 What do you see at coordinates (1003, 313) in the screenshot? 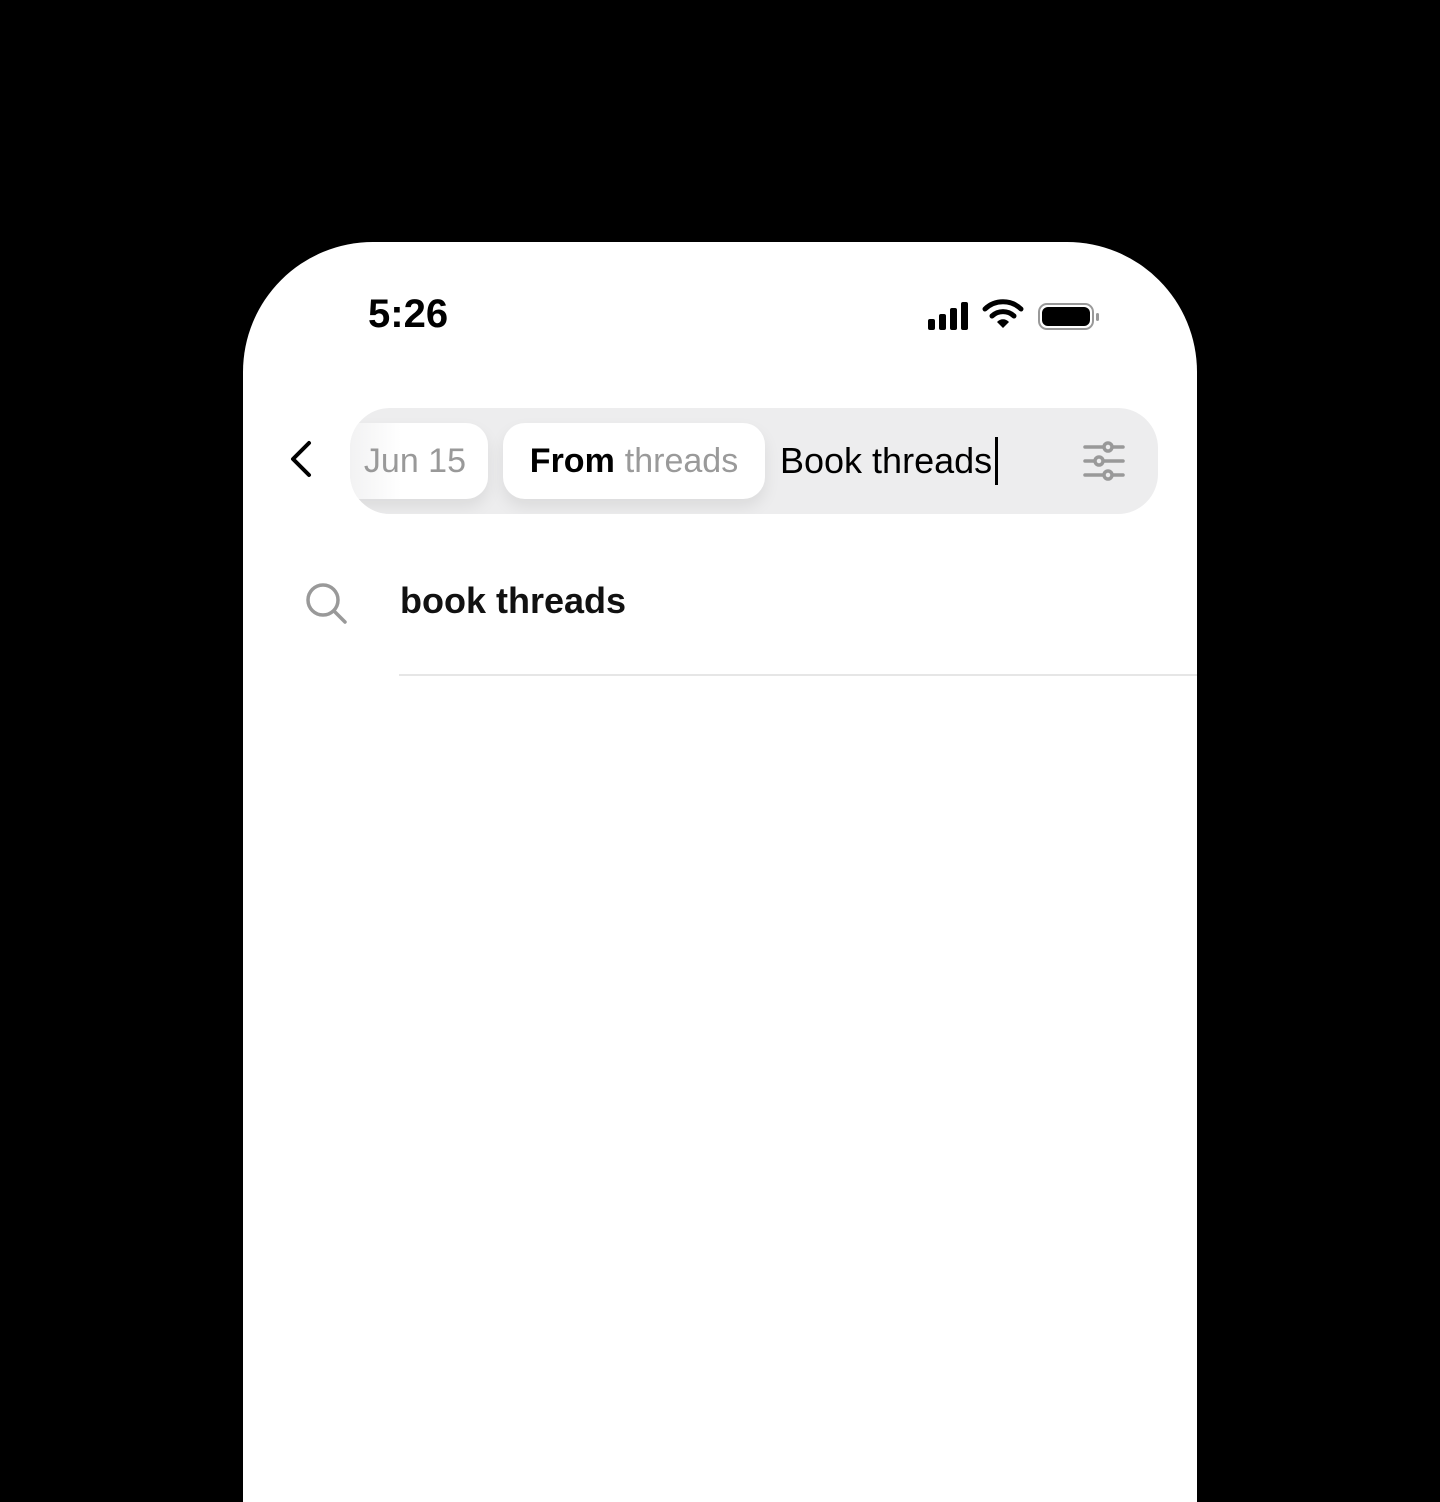
I see `wifi-icon` at bounding box center [1003, 313].